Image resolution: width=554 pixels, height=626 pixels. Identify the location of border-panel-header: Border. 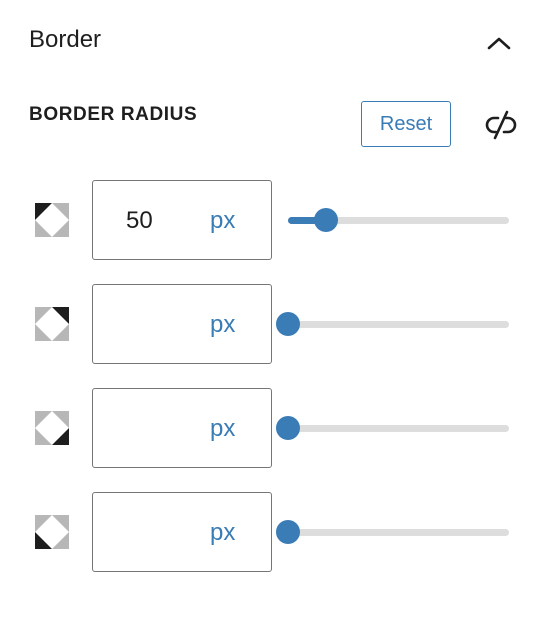
(277, 43).